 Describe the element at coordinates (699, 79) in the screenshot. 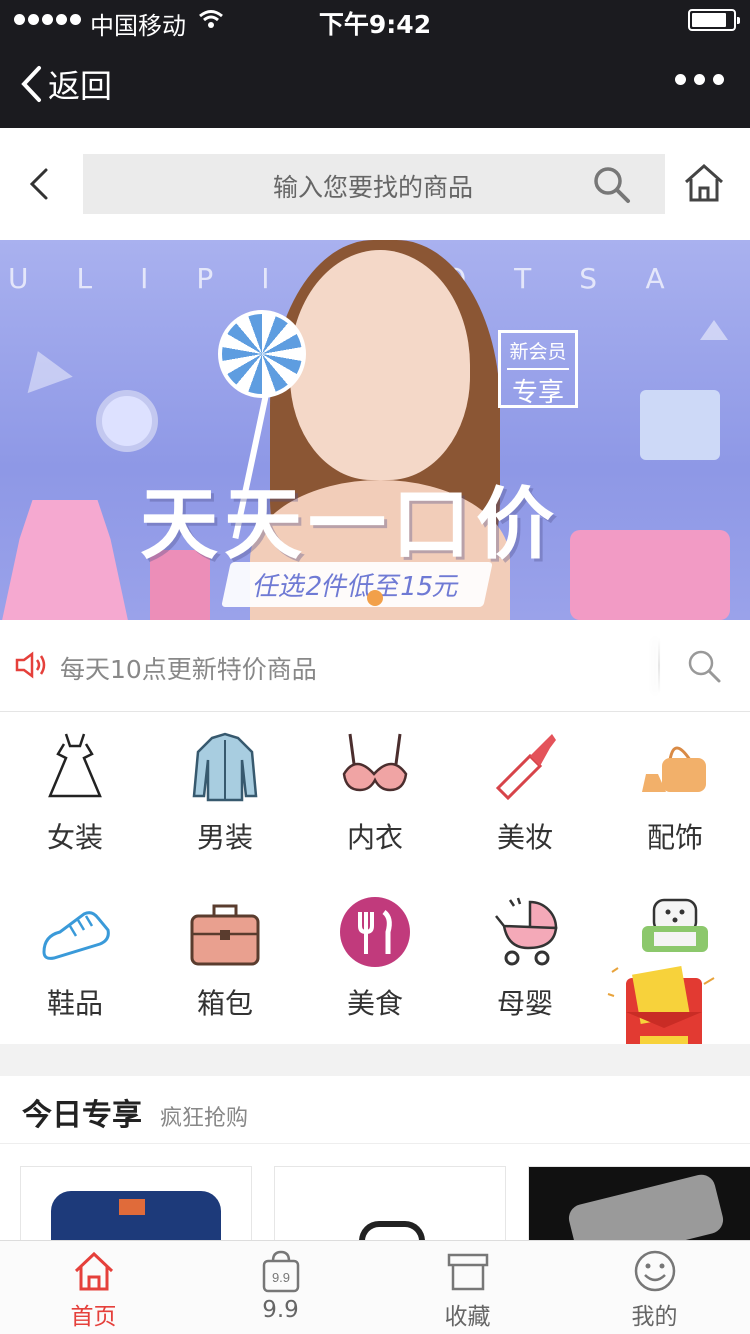

I see `more-button` at that location.